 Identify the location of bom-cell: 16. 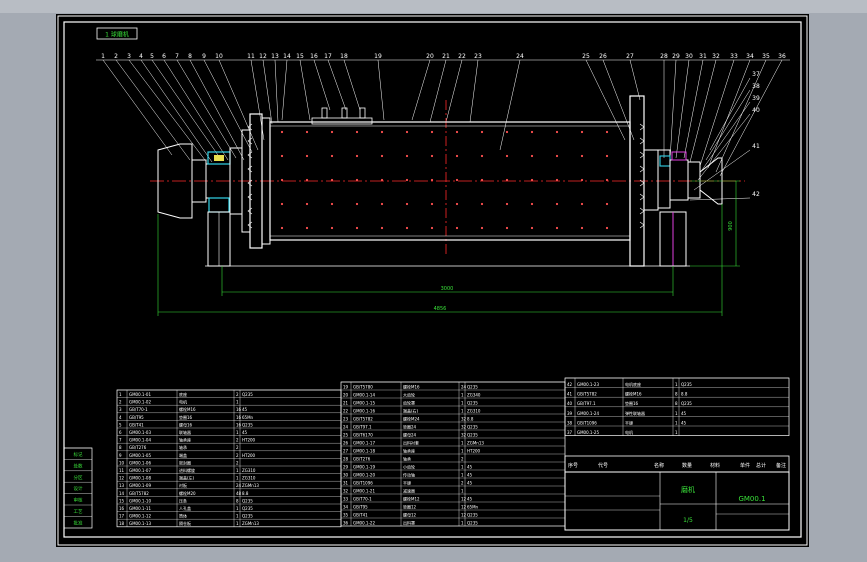
(239, 409).